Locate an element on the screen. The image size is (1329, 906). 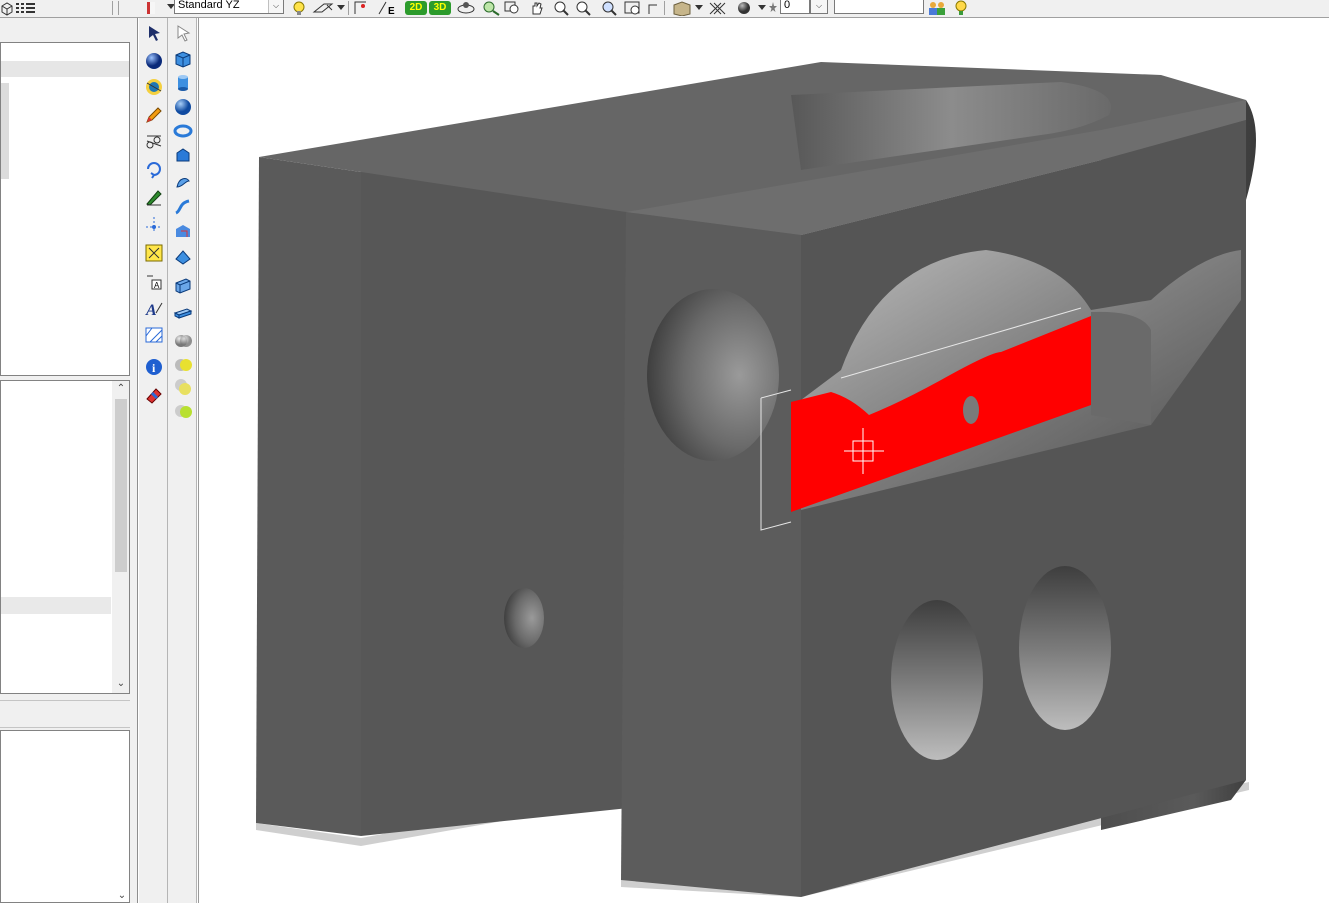
dimension-icon is located at coordinates (154, 253).